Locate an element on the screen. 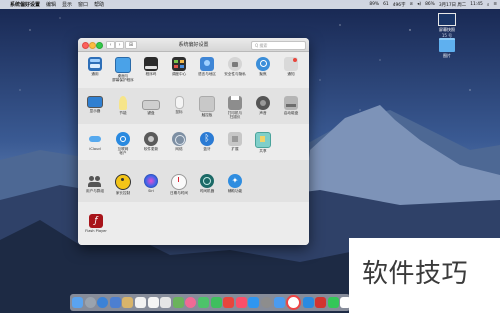 The height and width of the screenshot is (313, 500). language-icon is located at coordinates (207, 64).